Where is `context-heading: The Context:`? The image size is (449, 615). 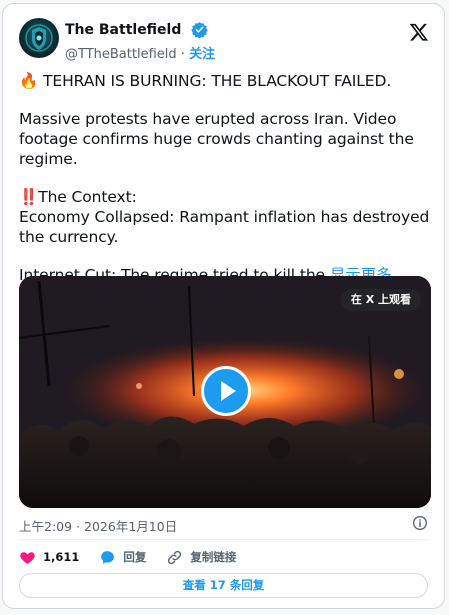 context-heading: The Context: is located at coordinates (87, 197).